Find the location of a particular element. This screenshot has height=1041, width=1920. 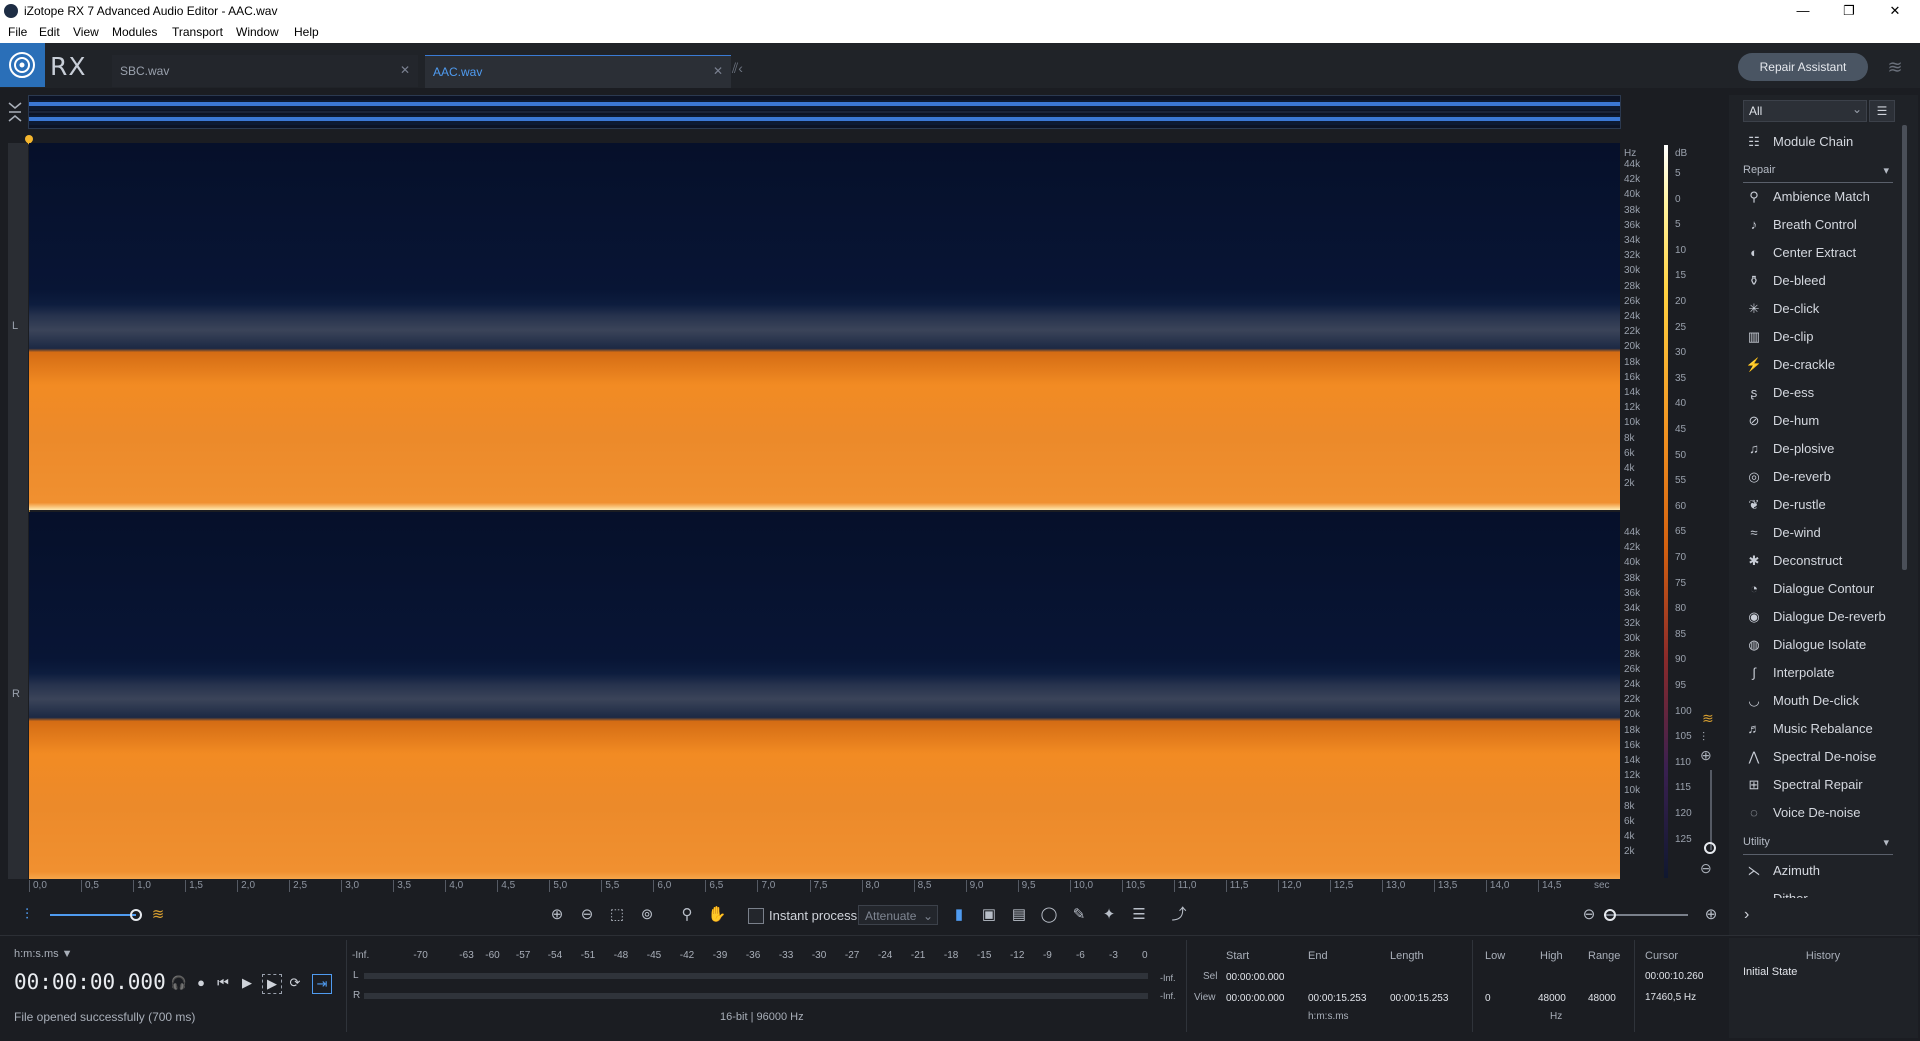

repair-section-header: Repair ▾ is located at coordinates (1818, 173).